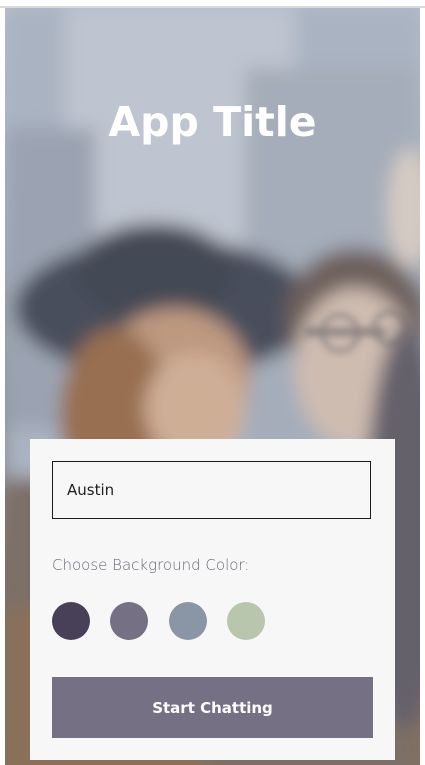 The height and width of the screenshot is (765, 425). What do you see at coordinates (212, 7) in the screenshot?
I see `status-bar-divider` at bounding box center [212, 7].